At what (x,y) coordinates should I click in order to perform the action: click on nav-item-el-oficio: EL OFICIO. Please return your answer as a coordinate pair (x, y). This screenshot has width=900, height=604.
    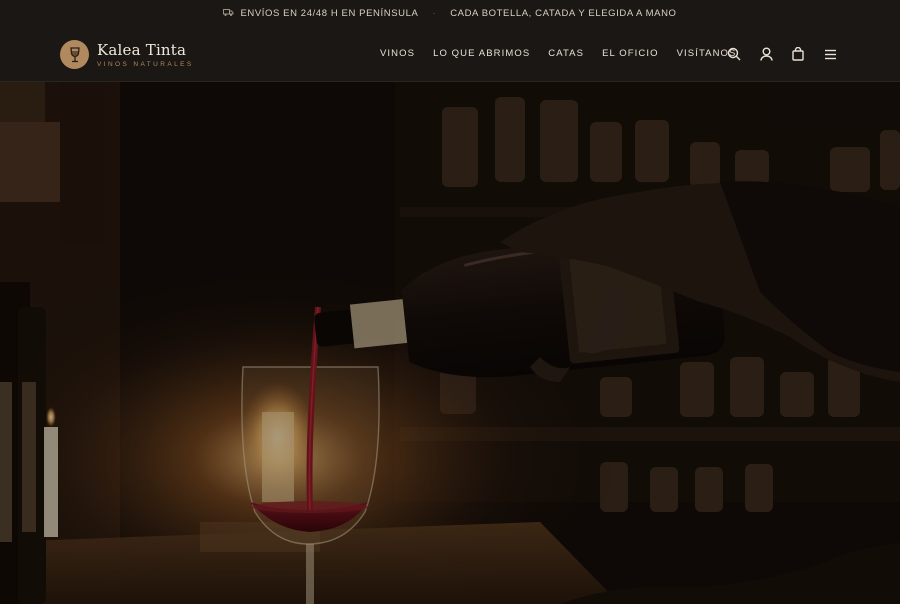
    Looking at the image, I should click on (630, 54).